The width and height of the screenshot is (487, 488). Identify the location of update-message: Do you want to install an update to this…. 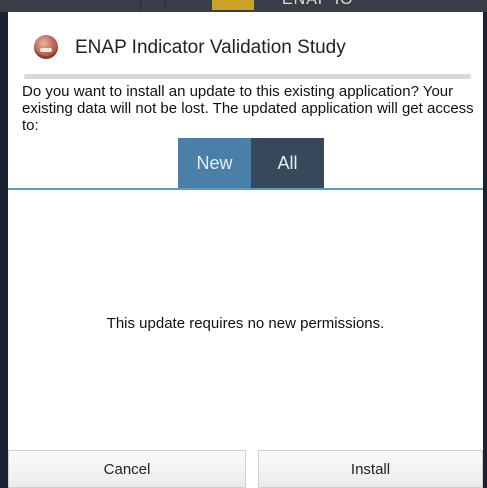
(248, 108).